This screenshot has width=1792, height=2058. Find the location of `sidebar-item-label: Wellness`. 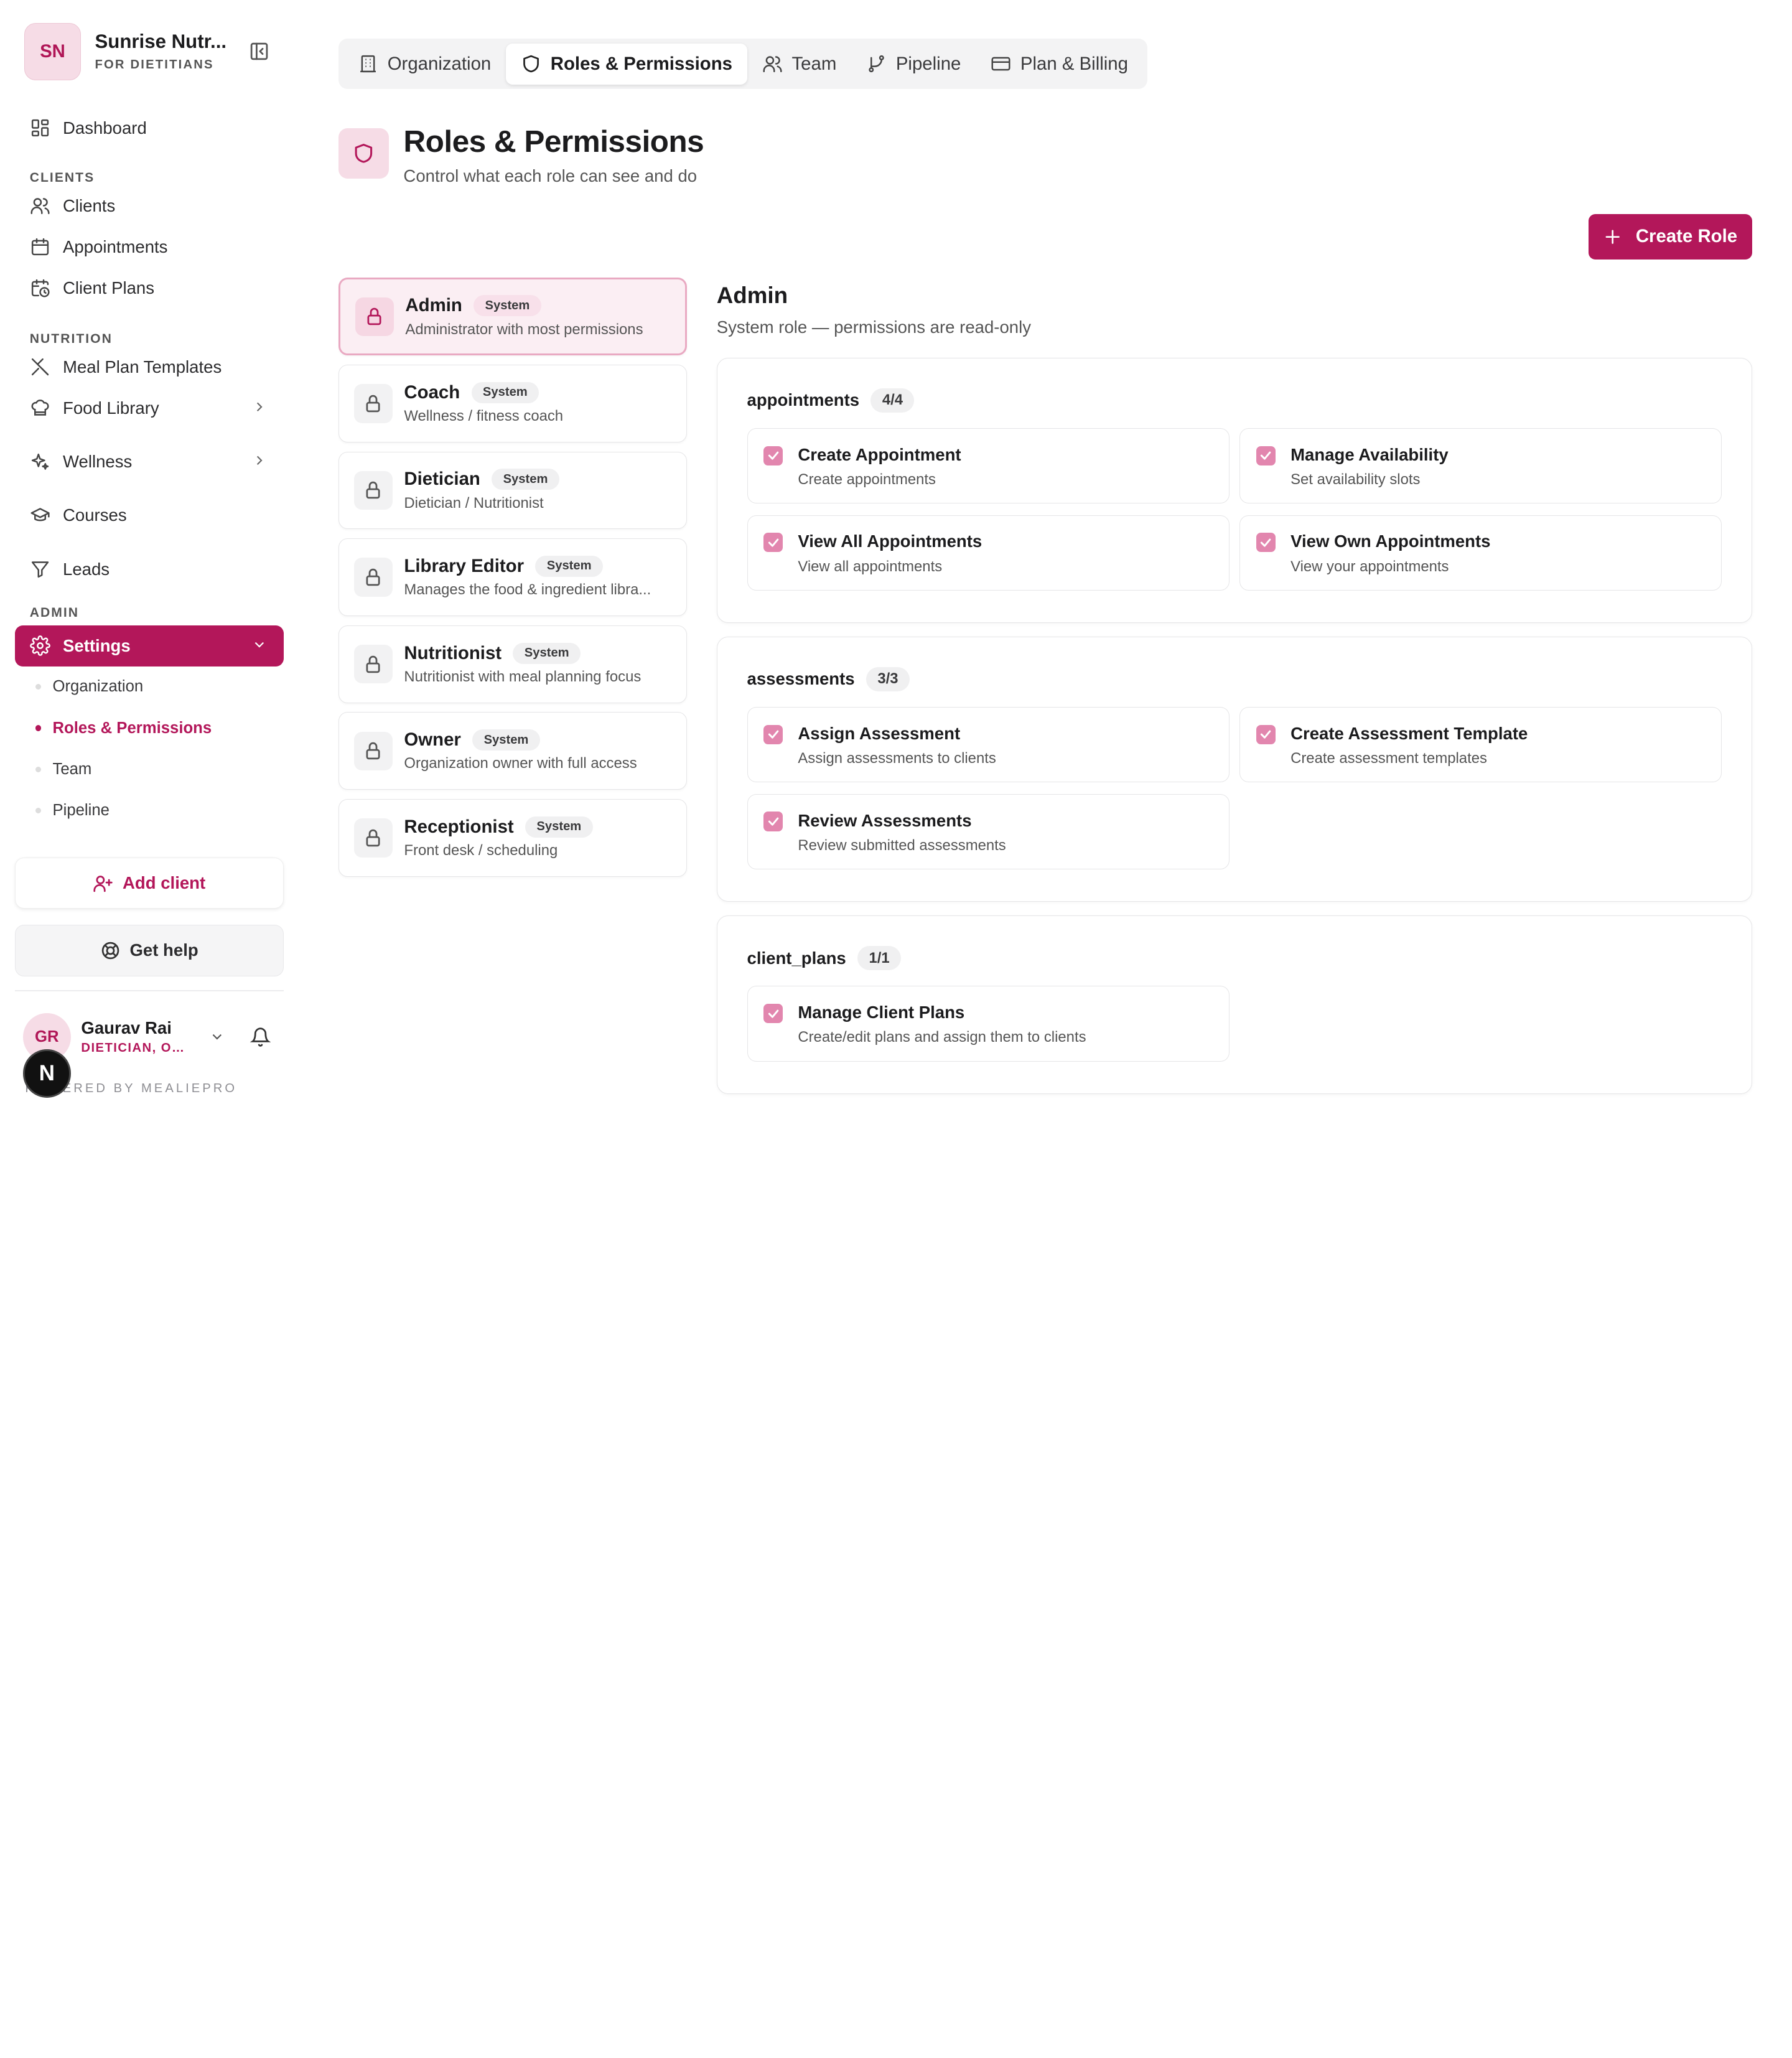

sidebar-item-label: Wellness is located at coordinates (98, 462).